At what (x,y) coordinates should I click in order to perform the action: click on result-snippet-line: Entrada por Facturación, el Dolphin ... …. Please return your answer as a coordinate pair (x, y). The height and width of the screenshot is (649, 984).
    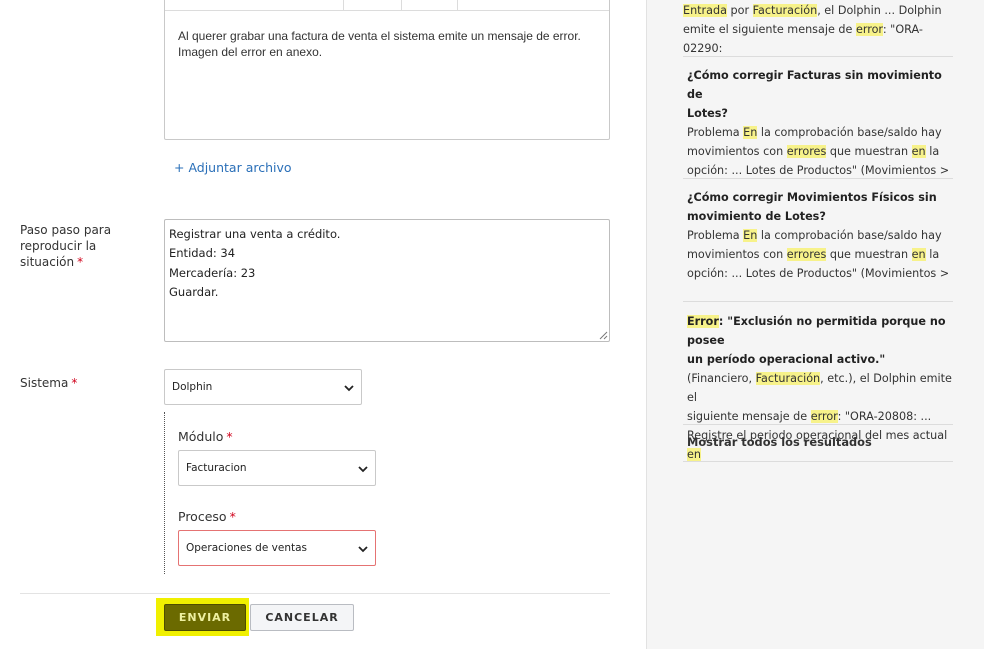
    Looking at the image, I should click on (818, 10).